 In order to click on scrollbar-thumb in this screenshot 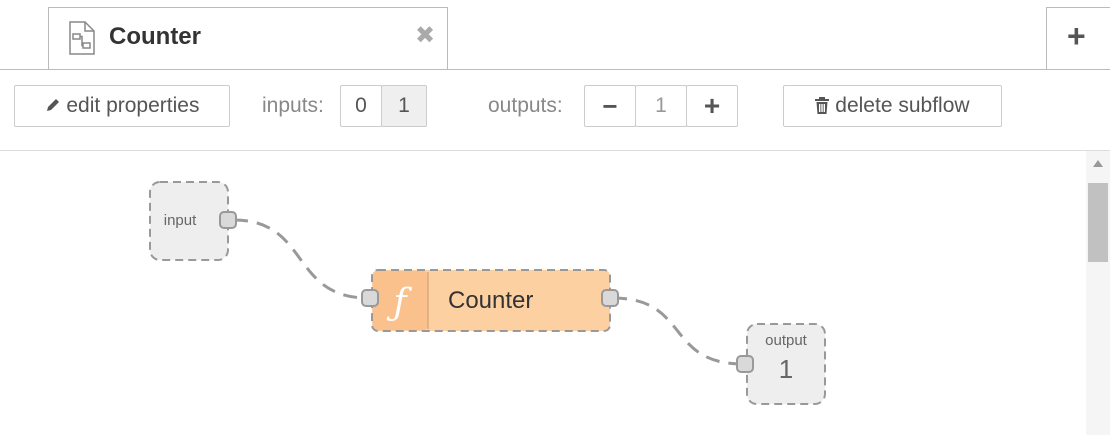, I will do `click(1098, 222)`.